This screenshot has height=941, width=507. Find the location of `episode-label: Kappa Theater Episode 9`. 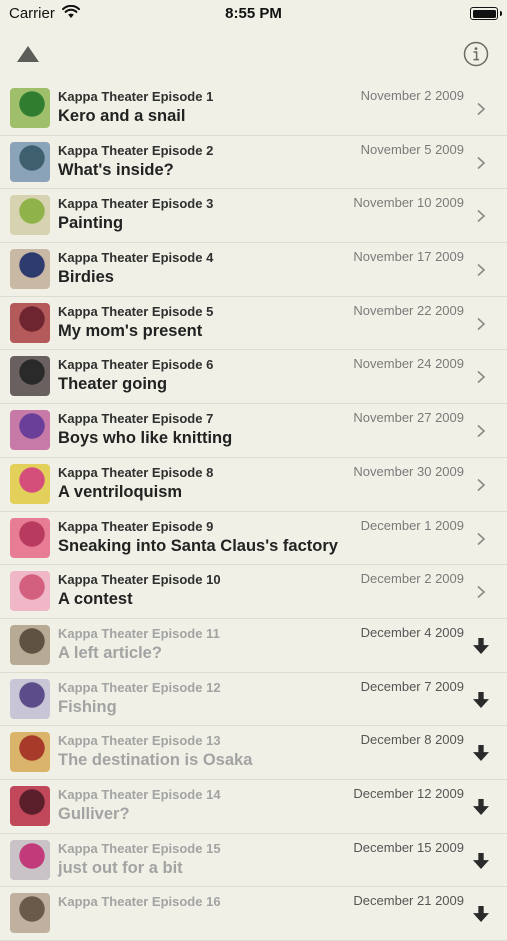

episode-label: Kappa Theater Episode 9 is located at coordinates (136, 526).